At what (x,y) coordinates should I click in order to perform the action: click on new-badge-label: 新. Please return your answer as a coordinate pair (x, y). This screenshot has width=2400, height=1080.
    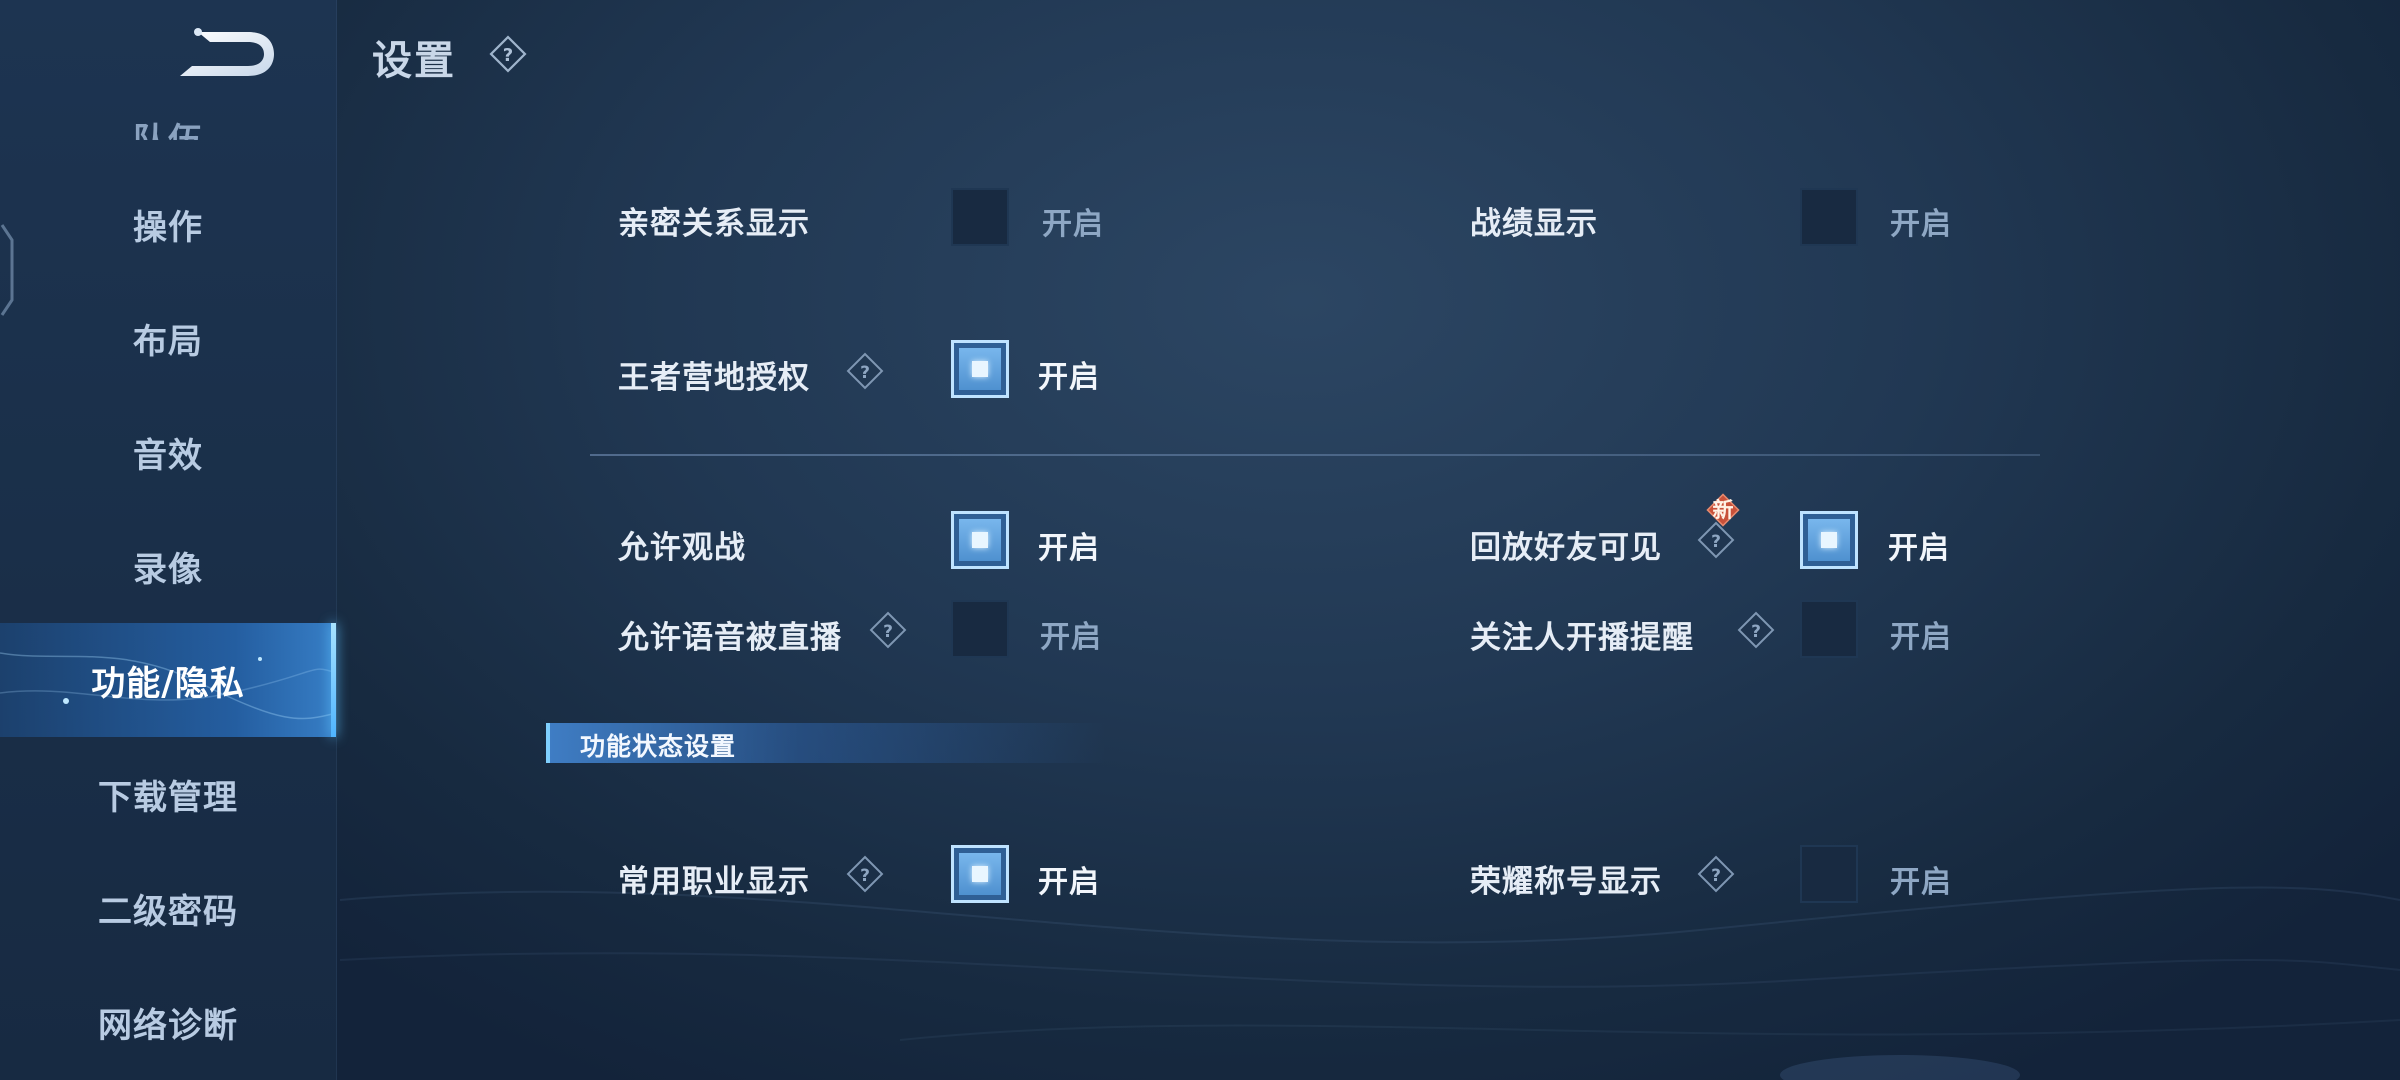
    Looking at the image, I should click on (1723, 510).